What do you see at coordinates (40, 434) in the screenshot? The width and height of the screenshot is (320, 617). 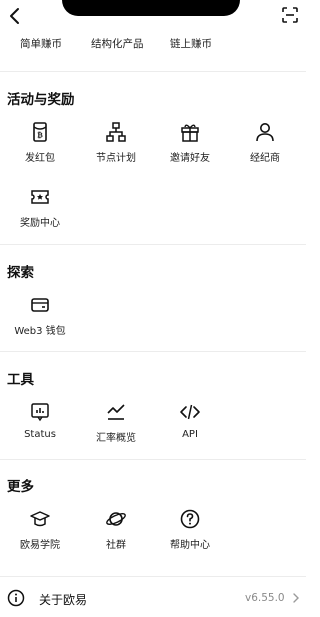 I see `grid-item-label: Status` at bounding box center [40, 434].